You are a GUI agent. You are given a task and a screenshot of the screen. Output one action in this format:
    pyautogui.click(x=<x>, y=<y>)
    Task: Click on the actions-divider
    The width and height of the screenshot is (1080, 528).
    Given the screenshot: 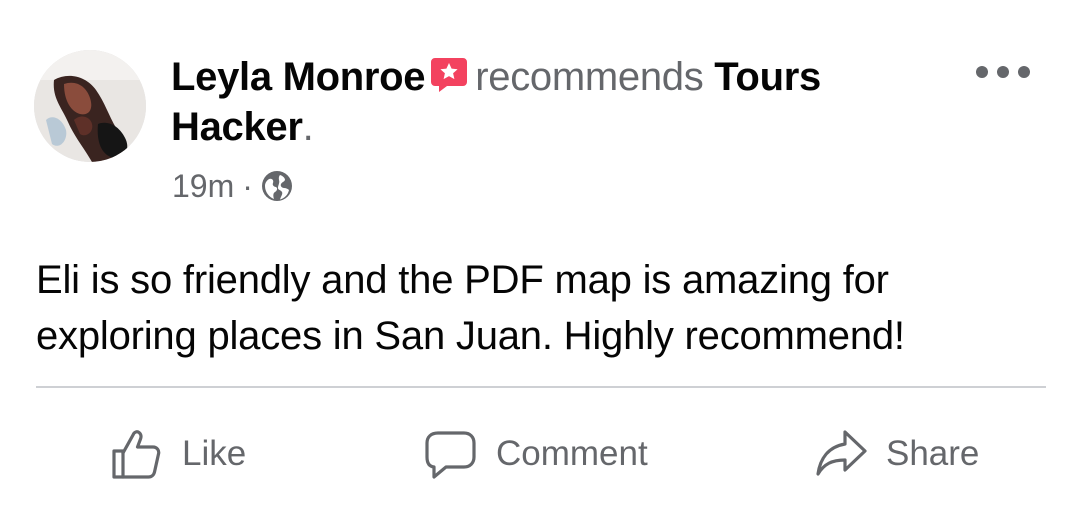 What is the action you would take?
    pyautogui.click(x=541, y=387)
    